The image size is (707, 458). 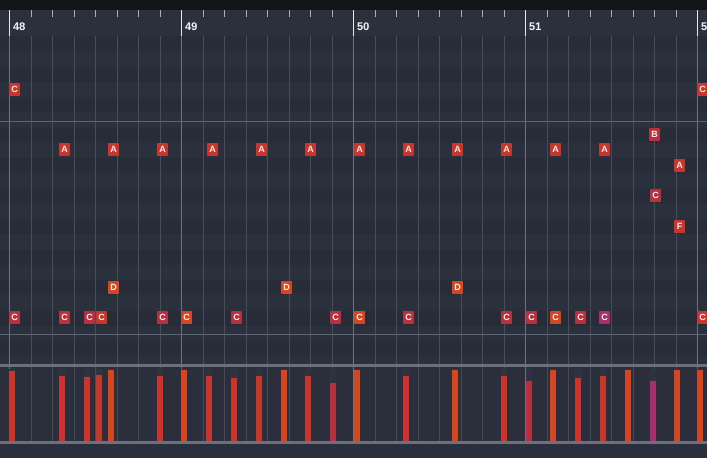 What do you see at coordinates (654, 134) in the screenshot?
I see `midi-note: B` at bounding box center [654, 134].